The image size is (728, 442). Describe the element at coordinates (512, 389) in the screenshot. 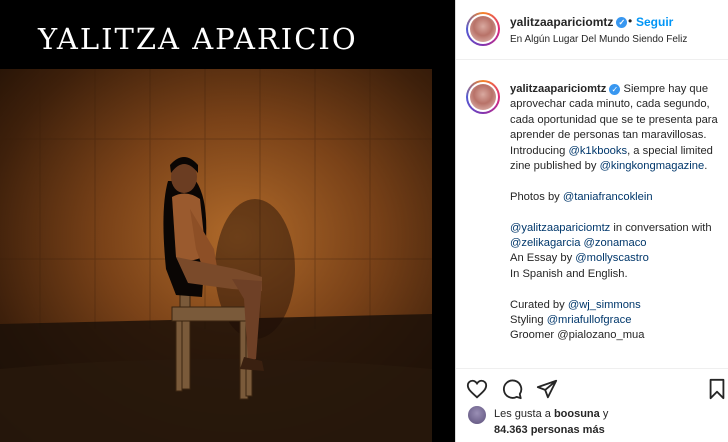

I see `speech-bubble-icon` at that location.